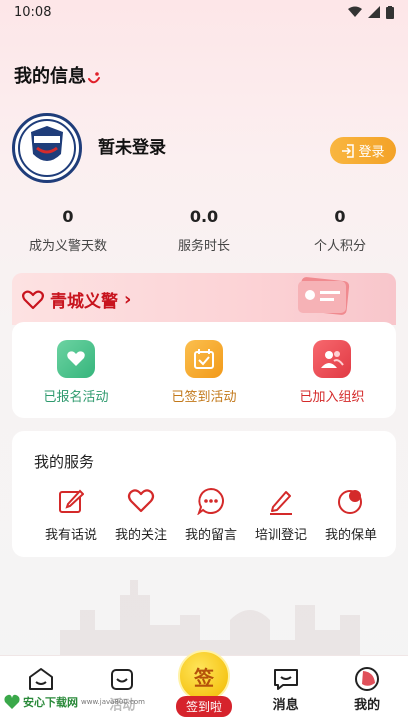 Image resolution: width=408 pixels, height=725 pixels. Describe the element at coordinates (355, 11) in the screenshot. I see `wifi-icon` at that location.